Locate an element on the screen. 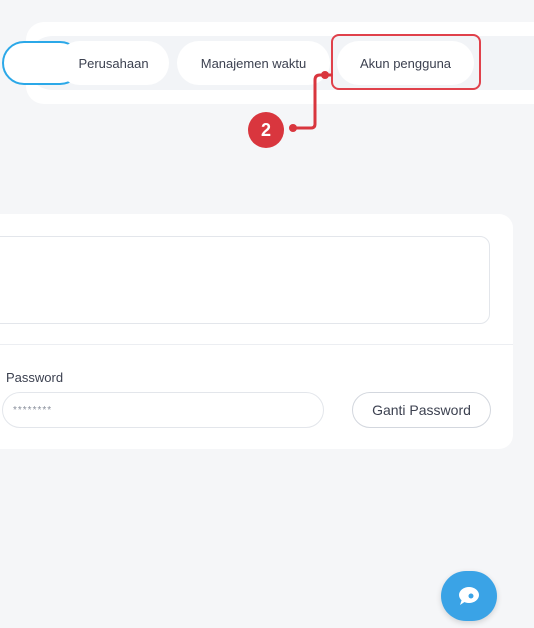  card-divider is located at coordinates (256, 344).